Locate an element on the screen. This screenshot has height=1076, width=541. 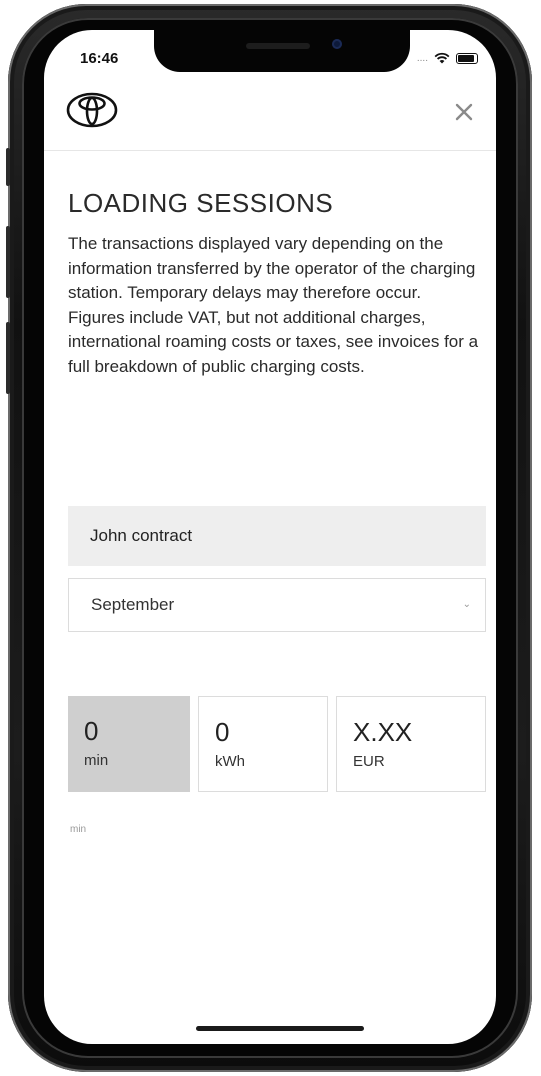
close-icon is located at coordinates (464, 112).